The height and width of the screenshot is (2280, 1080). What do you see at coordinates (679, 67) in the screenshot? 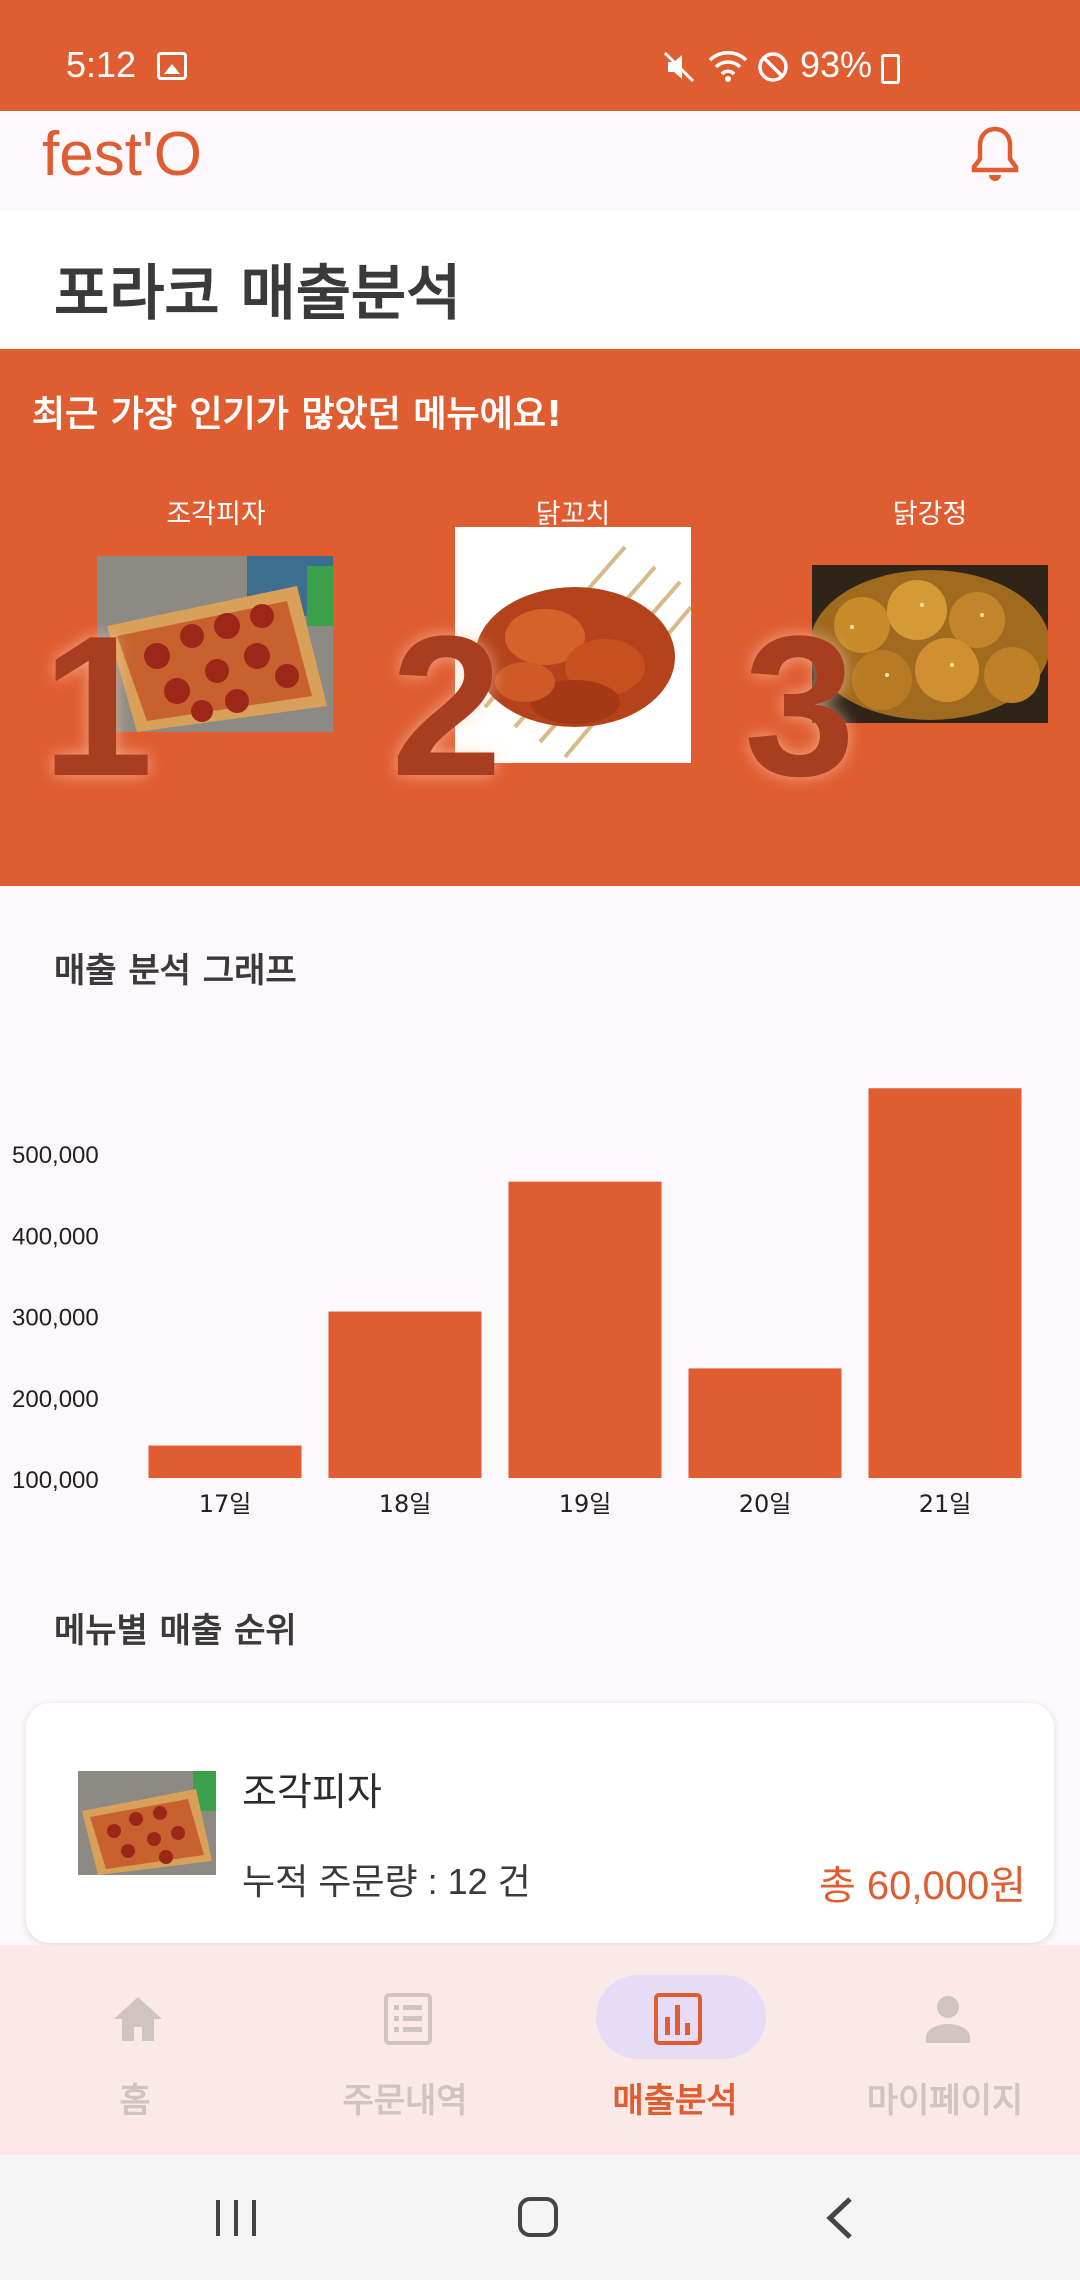
I see `mute-icon` at bounding box center [679, 67].